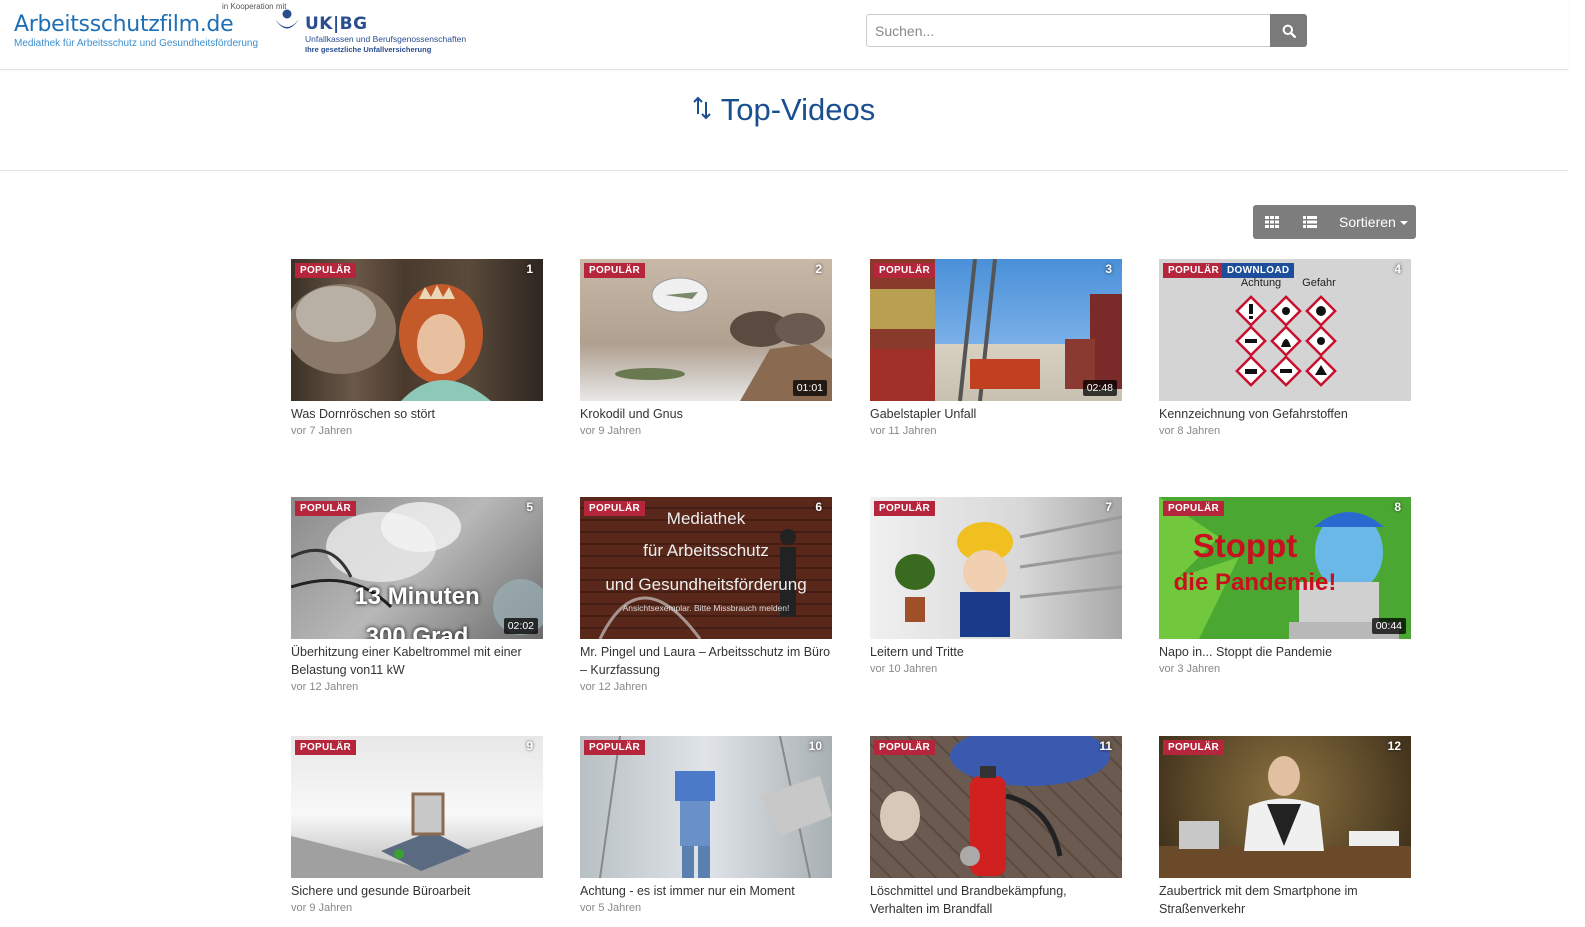 This screenshot has height=927, width=1585. Describe the element at coordinates (706, 584) in the screenshot. I see `thumbnail-caption: und Gesundheitsförderung` at that location.